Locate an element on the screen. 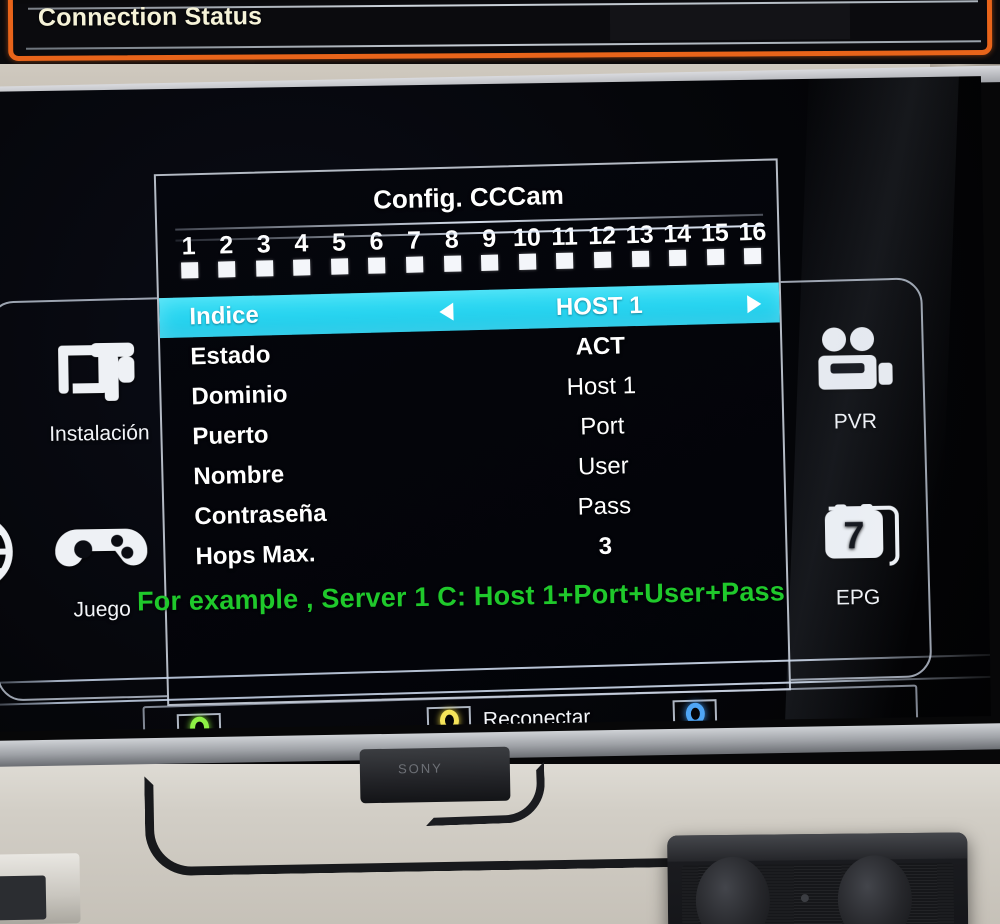 The width and height of the screenshot is (1000, 924). config-row-label: Estado is located at coordinates (230, 356).